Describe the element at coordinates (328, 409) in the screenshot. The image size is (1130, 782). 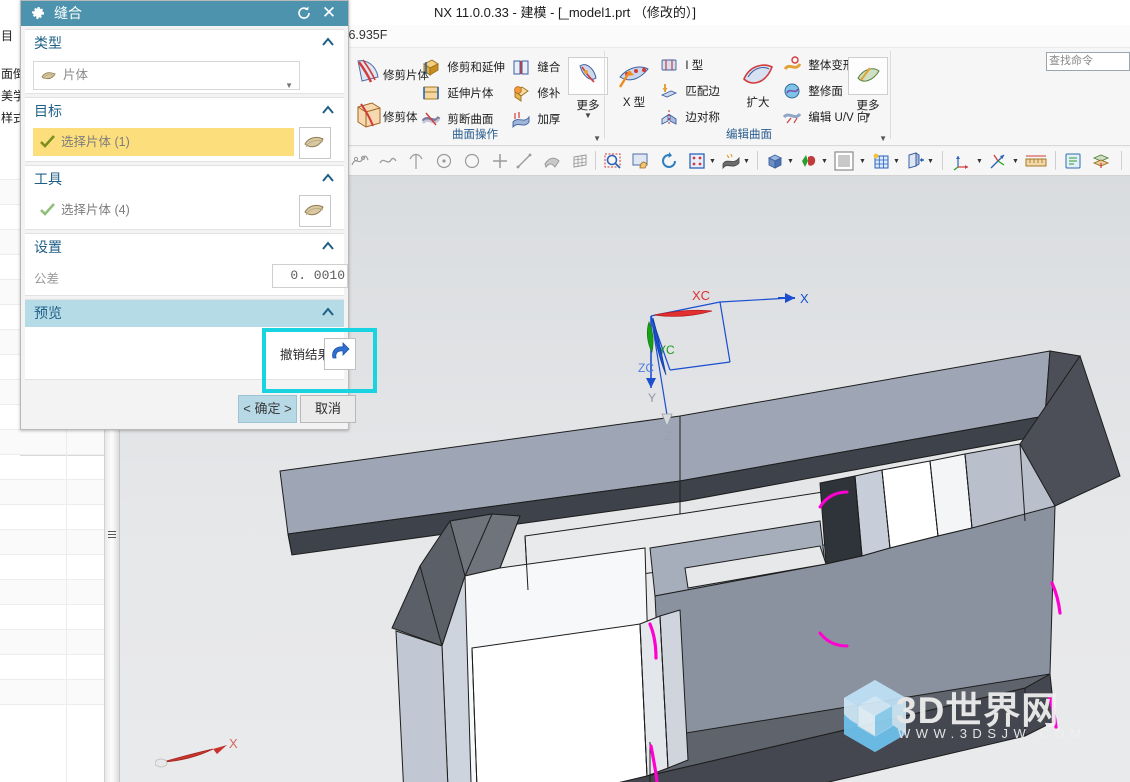
I see `cancel-button: 取消` at that location.